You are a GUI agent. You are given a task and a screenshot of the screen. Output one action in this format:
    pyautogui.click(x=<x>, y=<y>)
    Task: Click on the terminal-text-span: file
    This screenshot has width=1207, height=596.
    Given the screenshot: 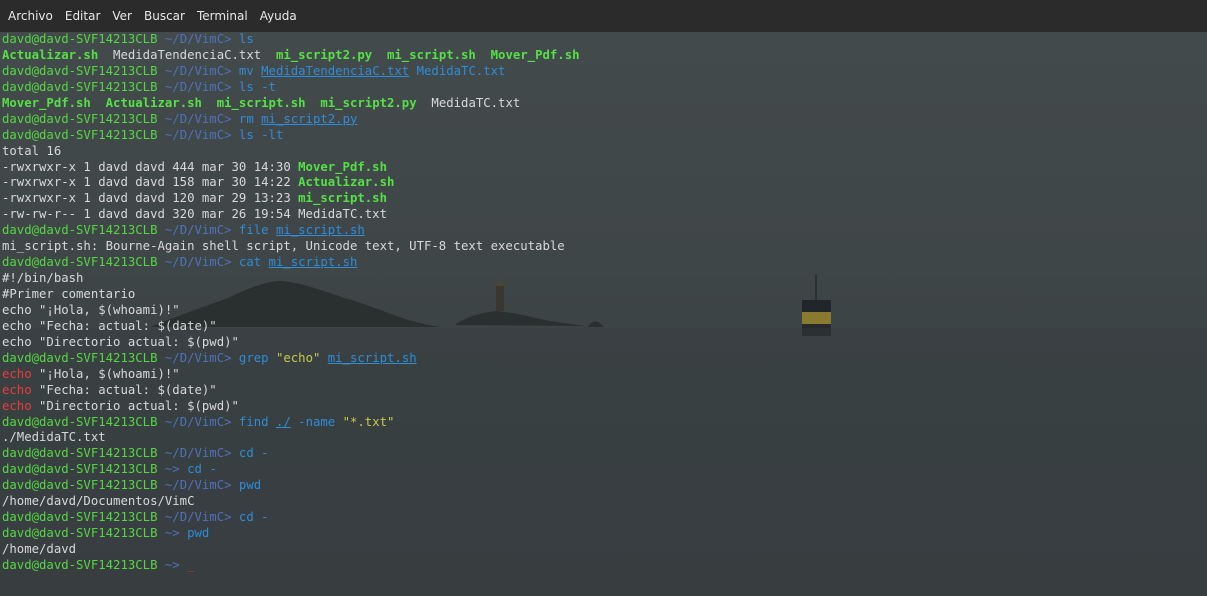 What is the action you would take?
    pyautogui.click(x=257, y=230)
    